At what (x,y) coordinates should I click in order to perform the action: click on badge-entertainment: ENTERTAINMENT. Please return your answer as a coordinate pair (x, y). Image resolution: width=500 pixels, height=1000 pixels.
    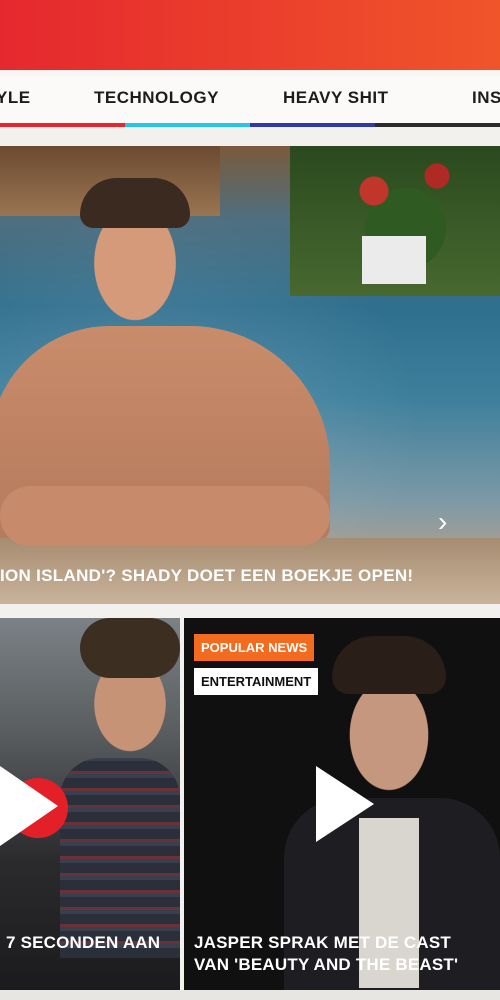
    Looking at the image, I should click on (256, 681).